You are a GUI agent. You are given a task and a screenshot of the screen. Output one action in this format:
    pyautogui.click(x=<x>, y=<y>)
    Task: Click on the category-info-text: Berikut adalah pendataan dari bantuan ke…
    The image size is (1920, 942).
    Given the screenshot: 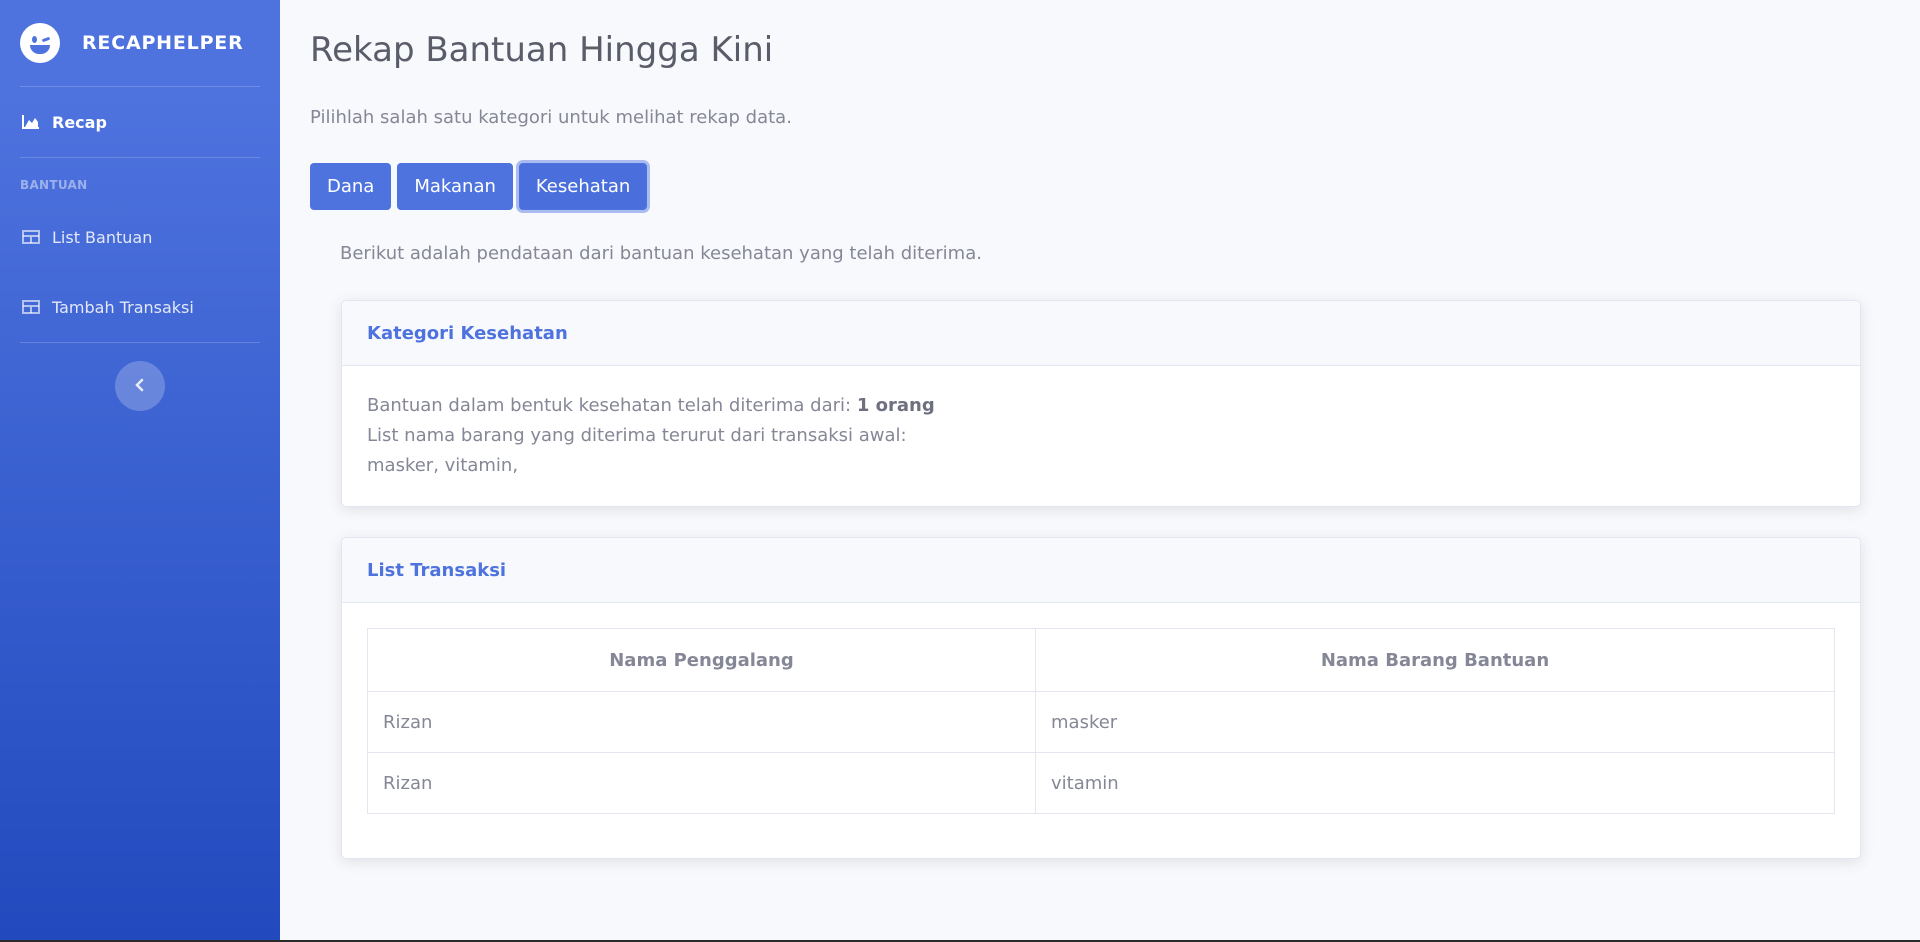 What is the action you would take?
    pyautogui.click(x=661, y=253)
    